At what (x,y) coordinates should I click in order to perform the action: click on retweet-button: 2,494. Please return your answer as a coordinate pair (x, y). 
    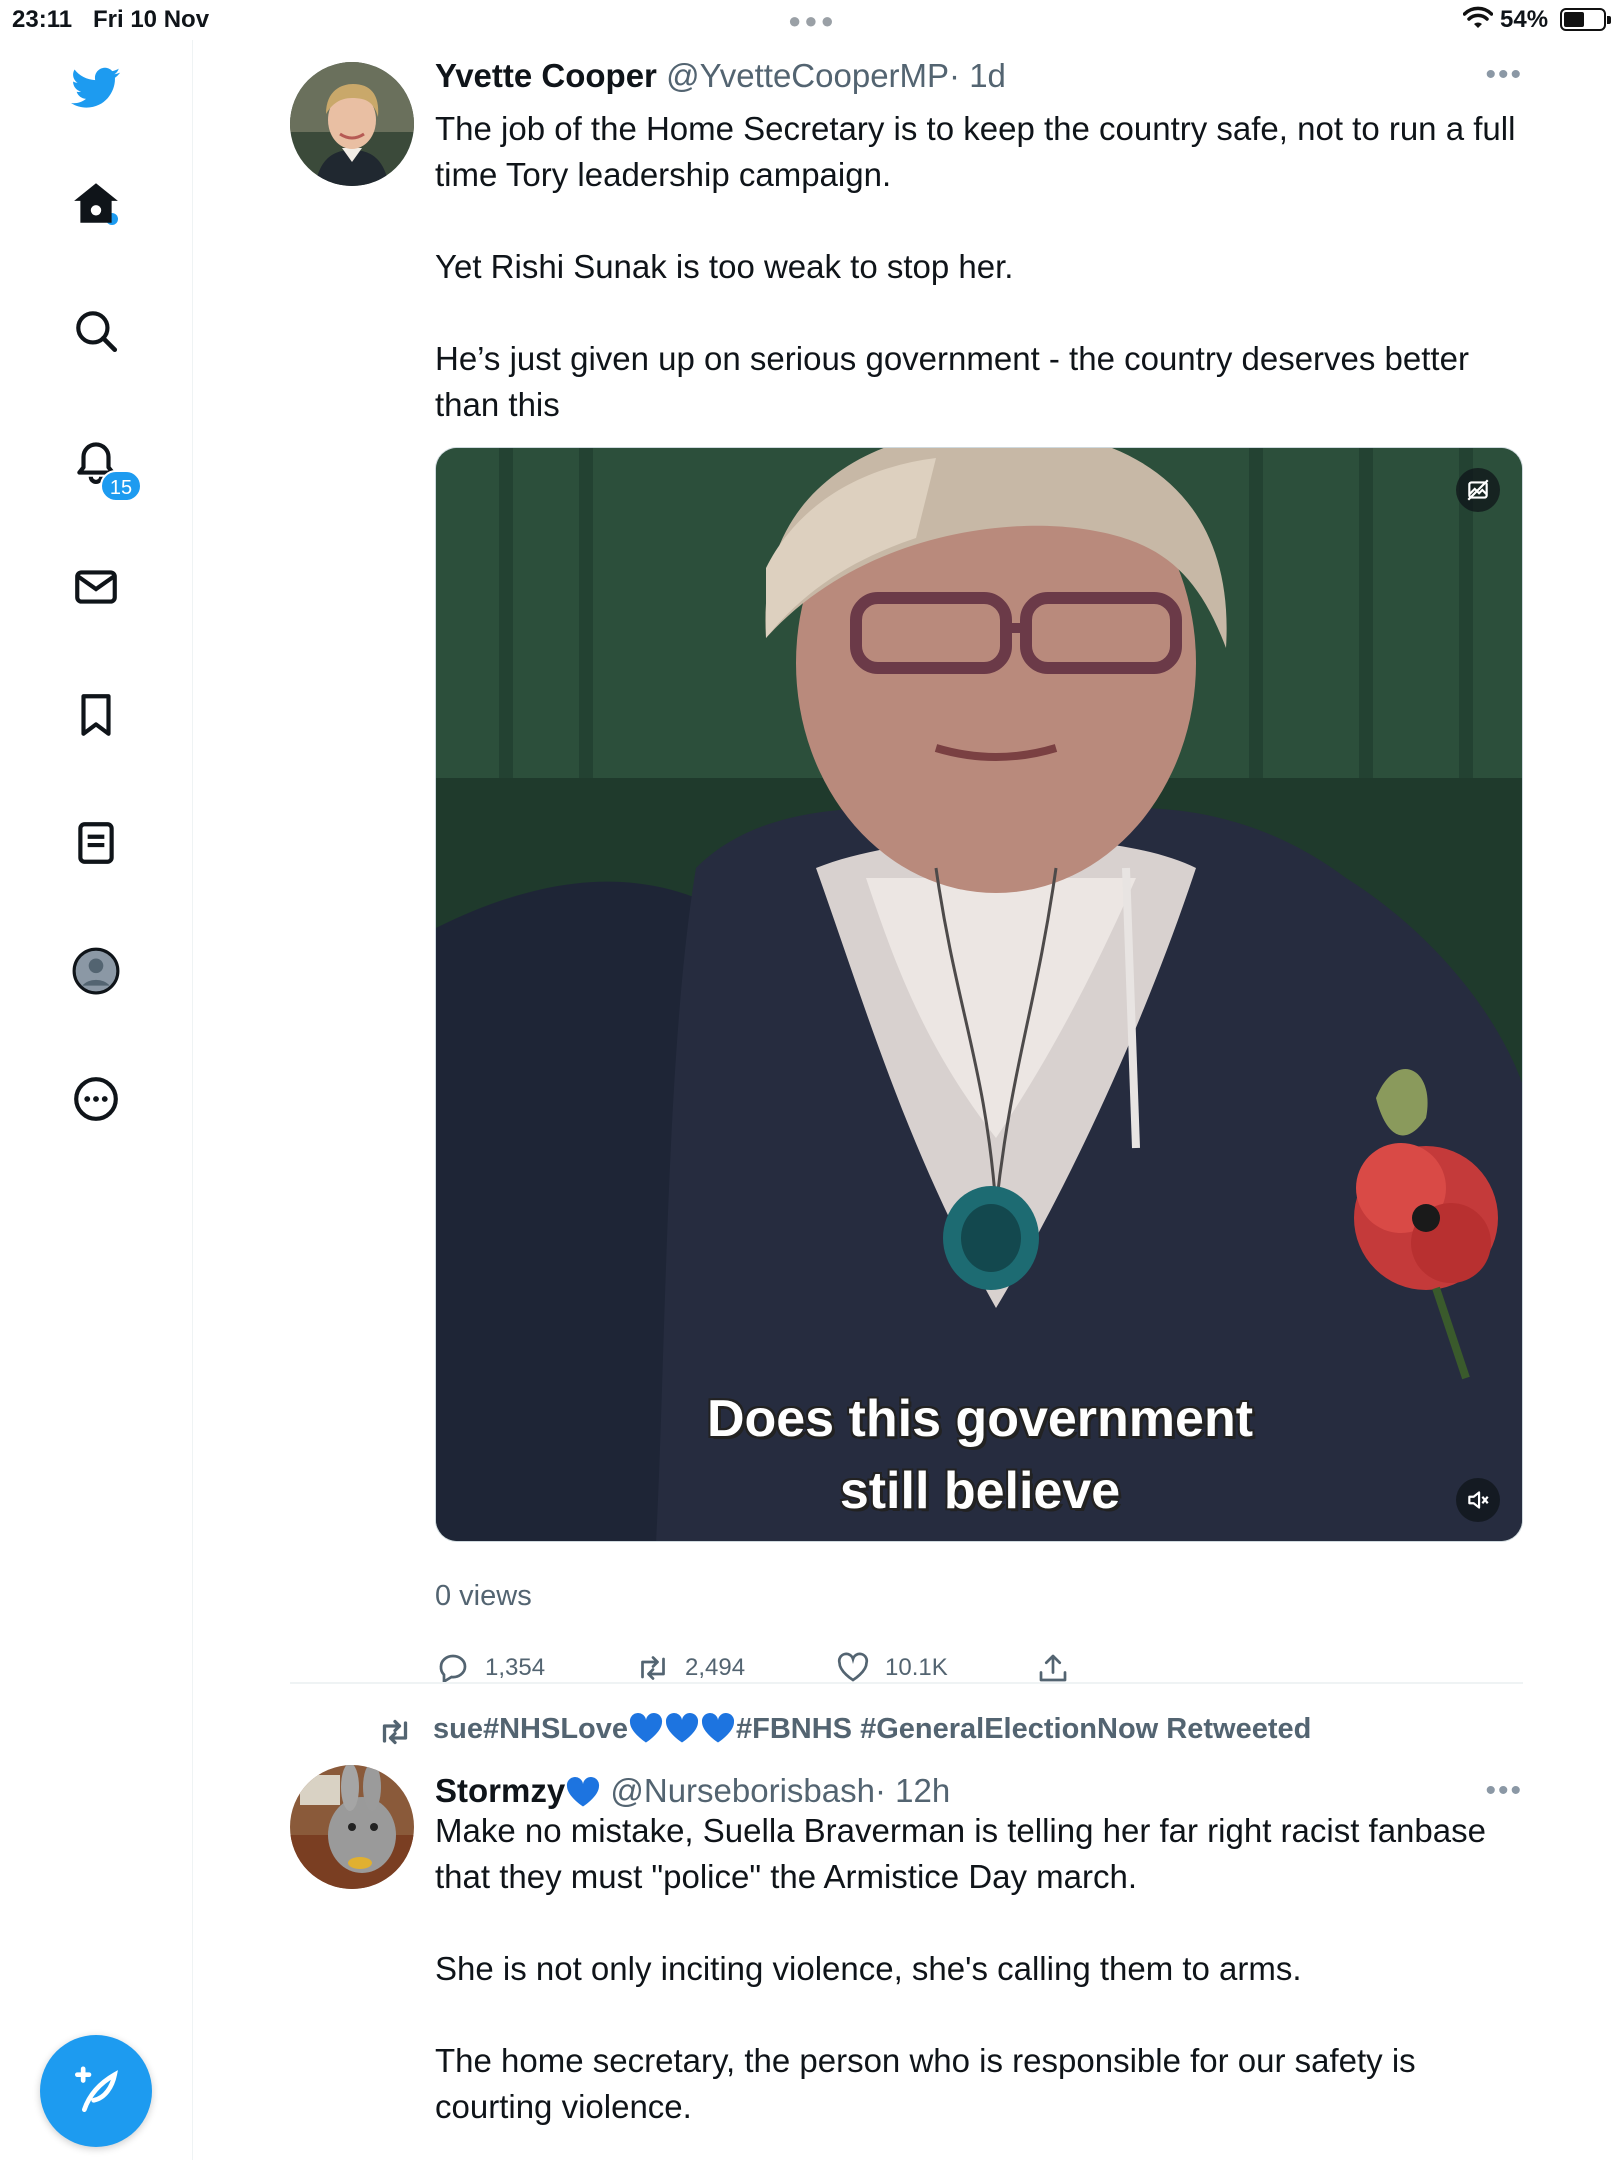
    Looking at the image, I should click on (690, 1668).